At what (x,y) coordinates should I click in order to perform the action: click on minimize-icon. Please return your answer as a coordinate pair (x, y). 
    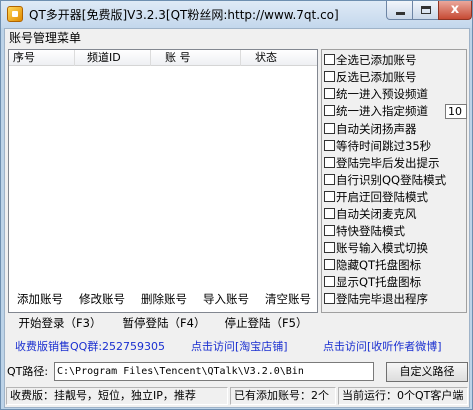
    Looking at the image, I should click on (400, 13).